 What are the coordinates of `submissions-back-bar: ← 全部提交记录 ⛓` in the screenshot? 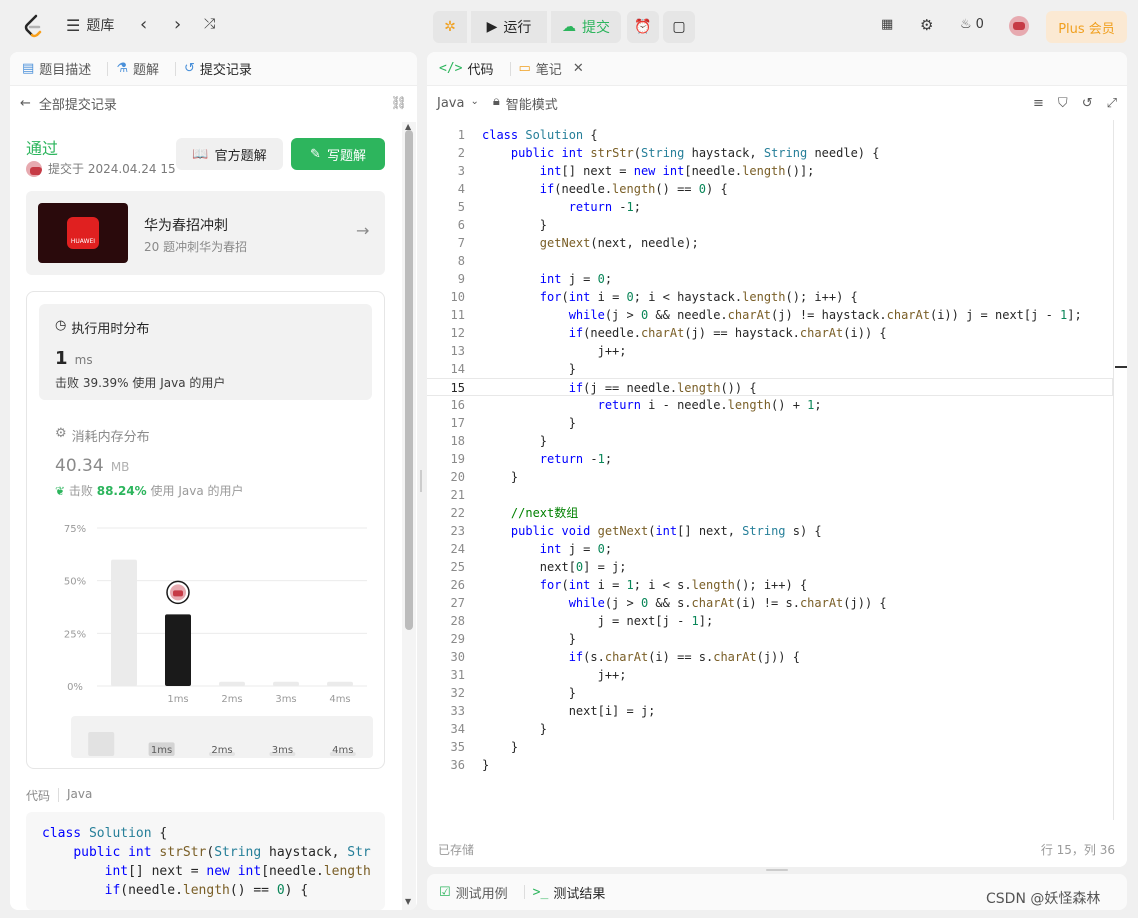 It's located at (213, 103).